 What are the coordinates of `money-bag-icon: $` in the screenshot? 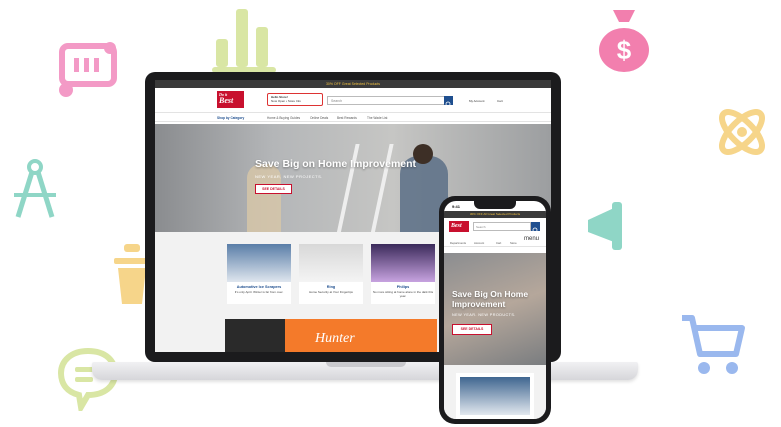 It's located at (624, 41).